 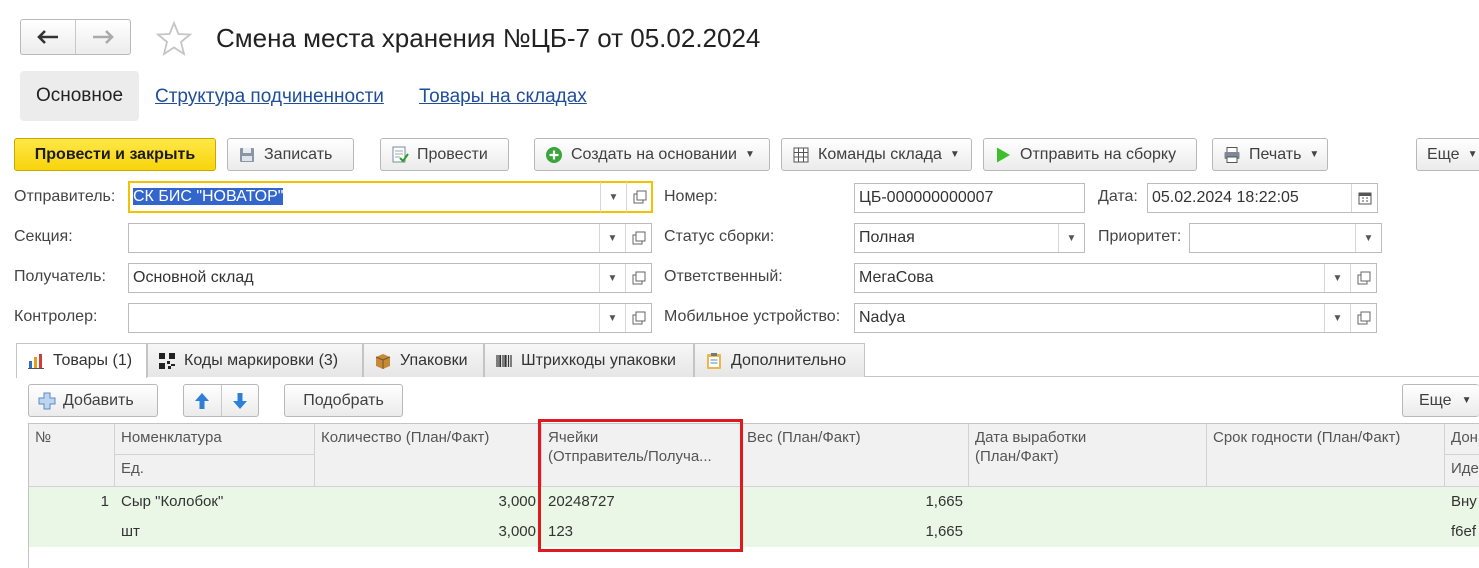 What do you see at coordinates (1115, 318) in the screenshot?
I see `mobile-device-field: Nadya ▼` at bounding box center [1115, 318].